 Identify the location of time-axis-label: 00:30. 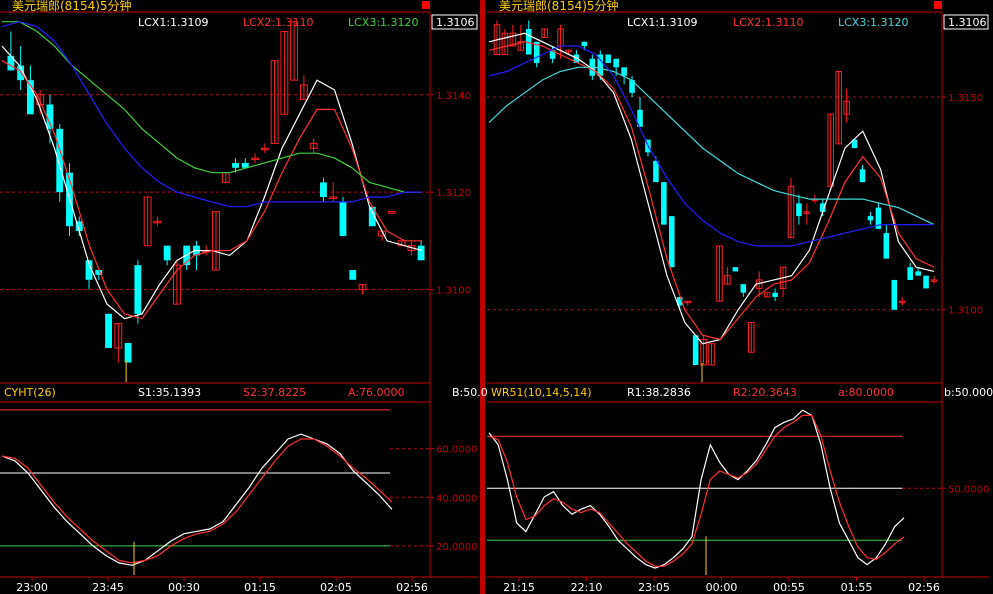
(184, 587).